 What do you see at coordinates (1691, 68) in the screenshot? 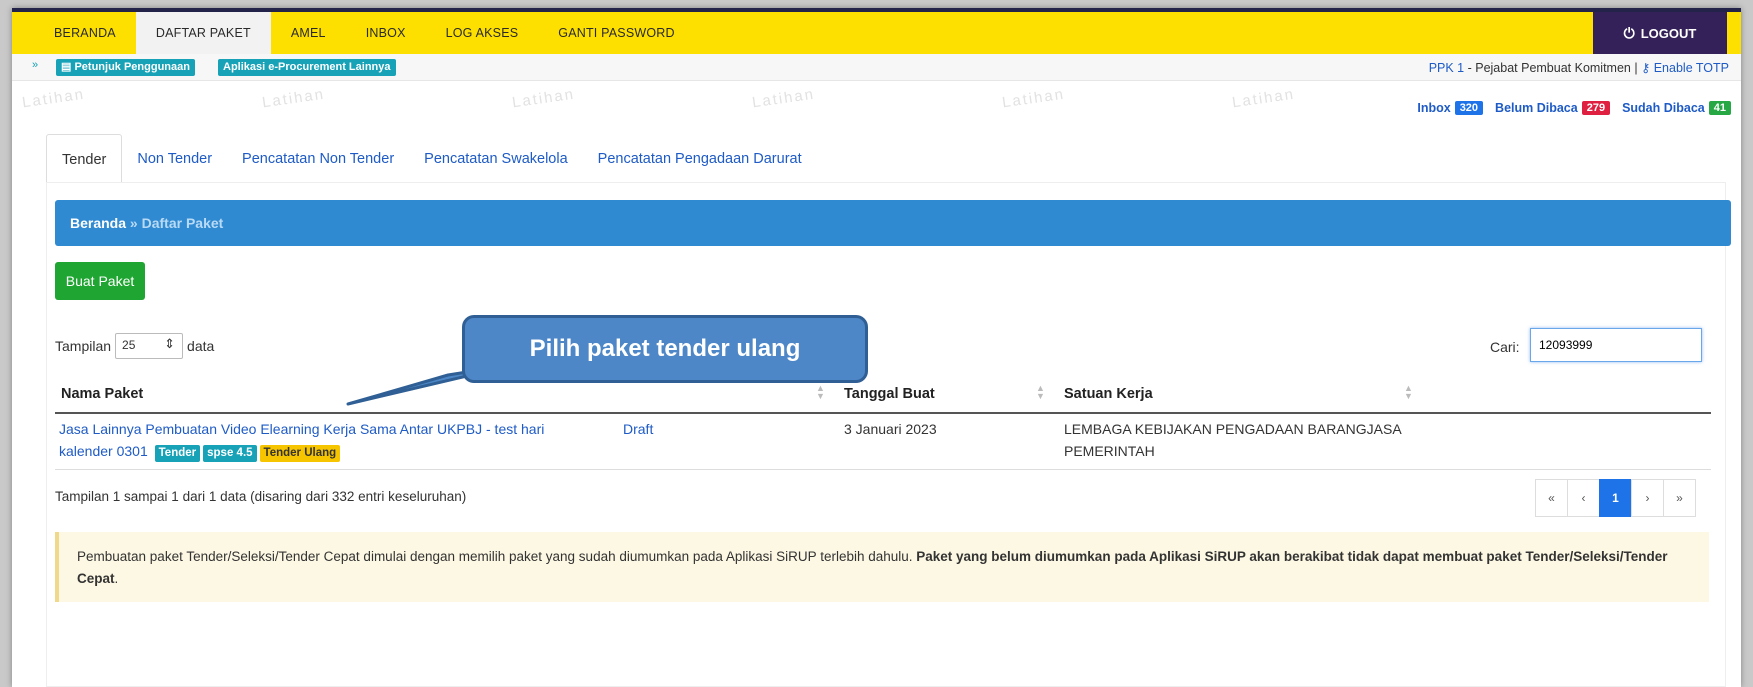
I see `enable-totp-link: Enable TOTP` at bounding box center [1691, 68].